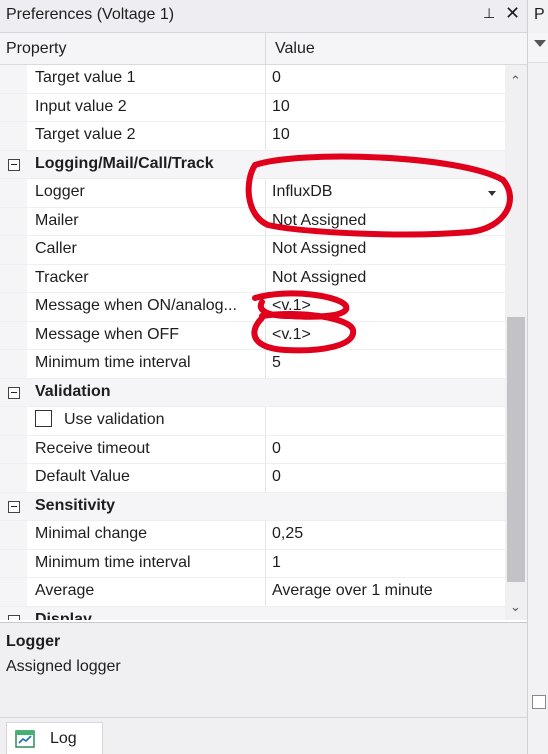 The width and height of the screenshot is (548, 754). I want to click on property-row: Target value 2 10, so click(252, 136).